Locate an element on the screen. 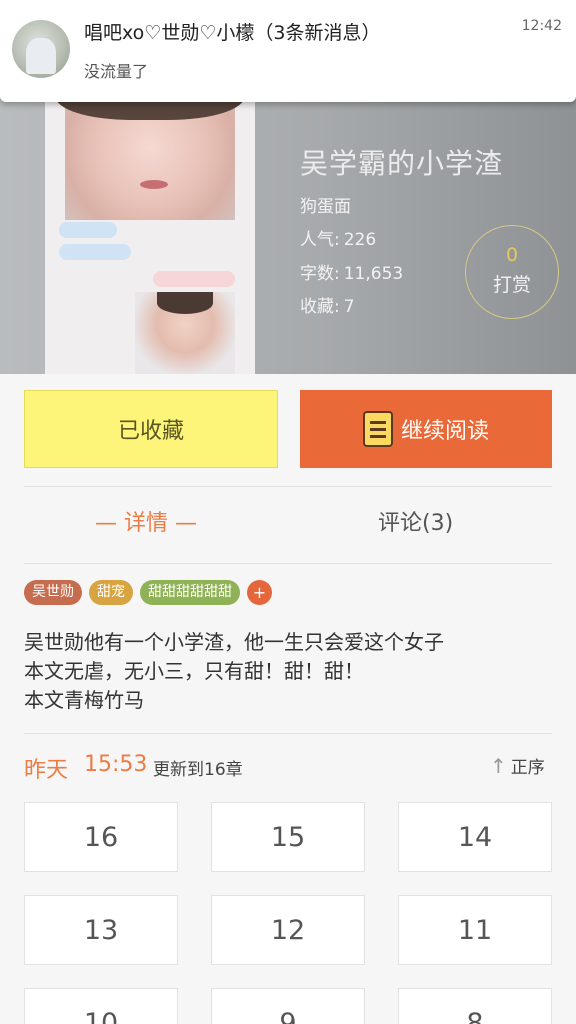 This screenshot has width=576, height=1024. chapter-button: 11 is located at coordinates (475, 930).